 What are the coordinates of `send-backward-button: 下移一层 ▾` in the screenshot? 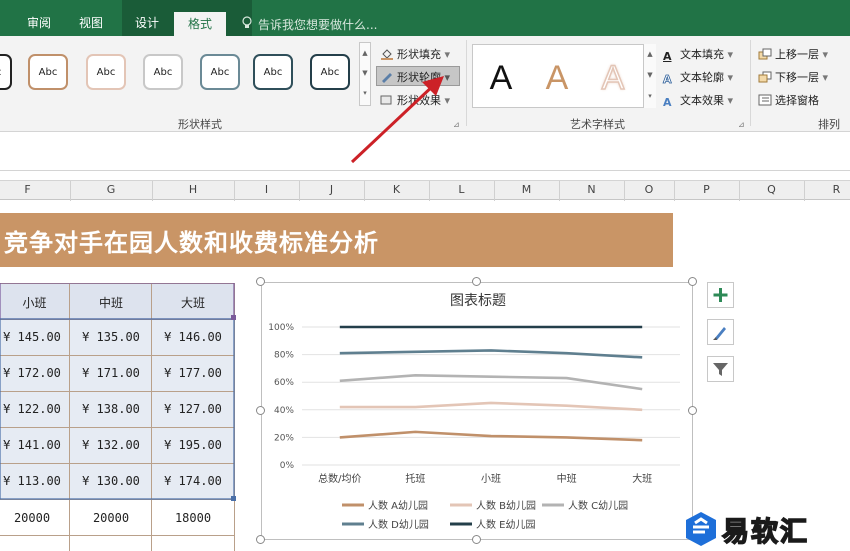 It's located at (793, 77).